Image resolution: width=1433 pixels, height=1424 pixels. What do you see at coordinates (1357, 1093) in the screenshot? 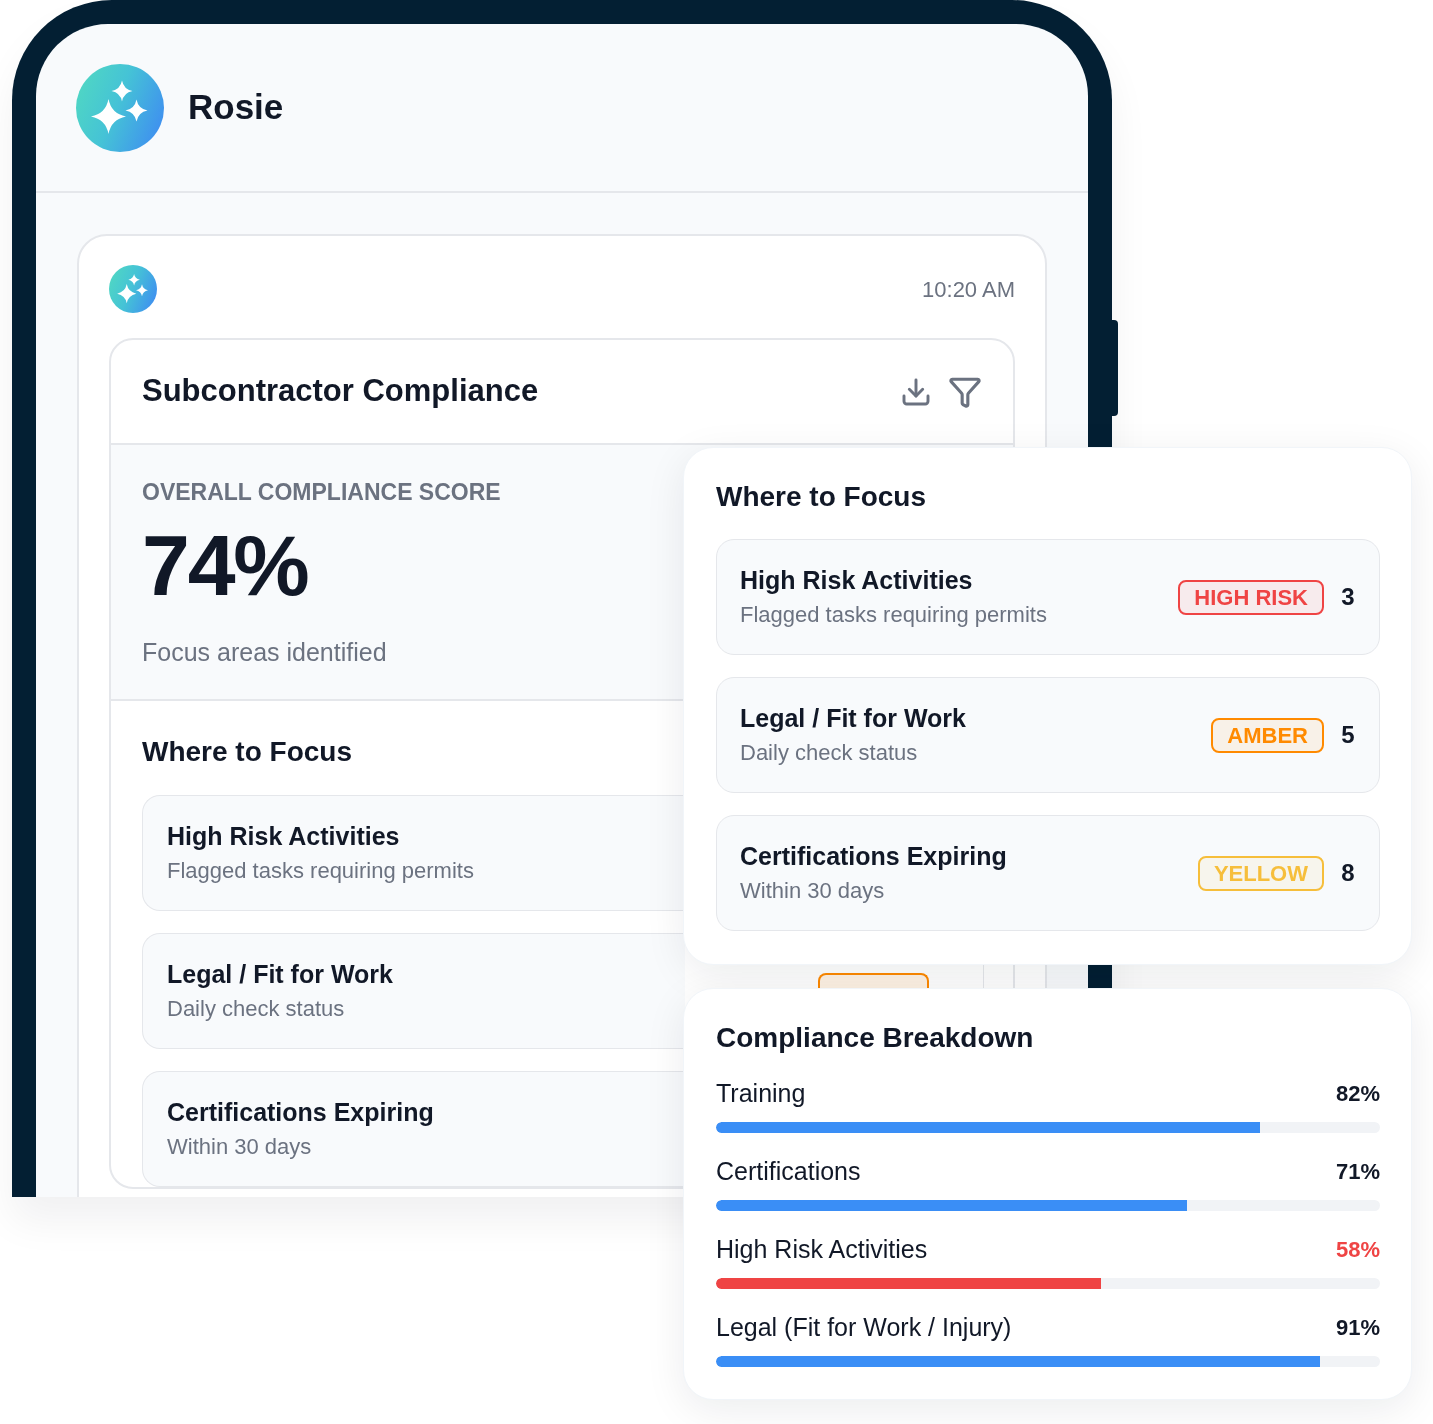
I see `breakdown-value: 82%` at bounding box center [1357, 1093].